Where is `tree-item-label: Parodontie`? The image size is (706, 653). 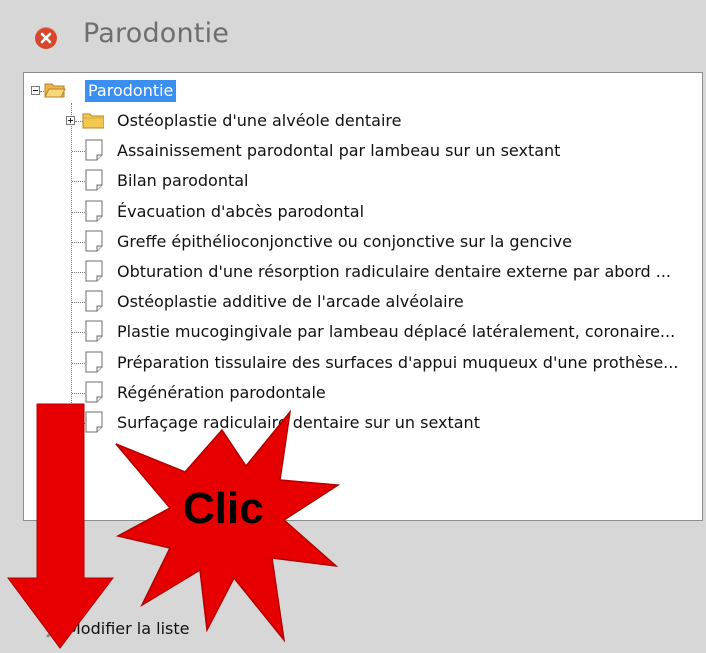
tree-item-label: Parodontie is located at coordinates (131, 91).